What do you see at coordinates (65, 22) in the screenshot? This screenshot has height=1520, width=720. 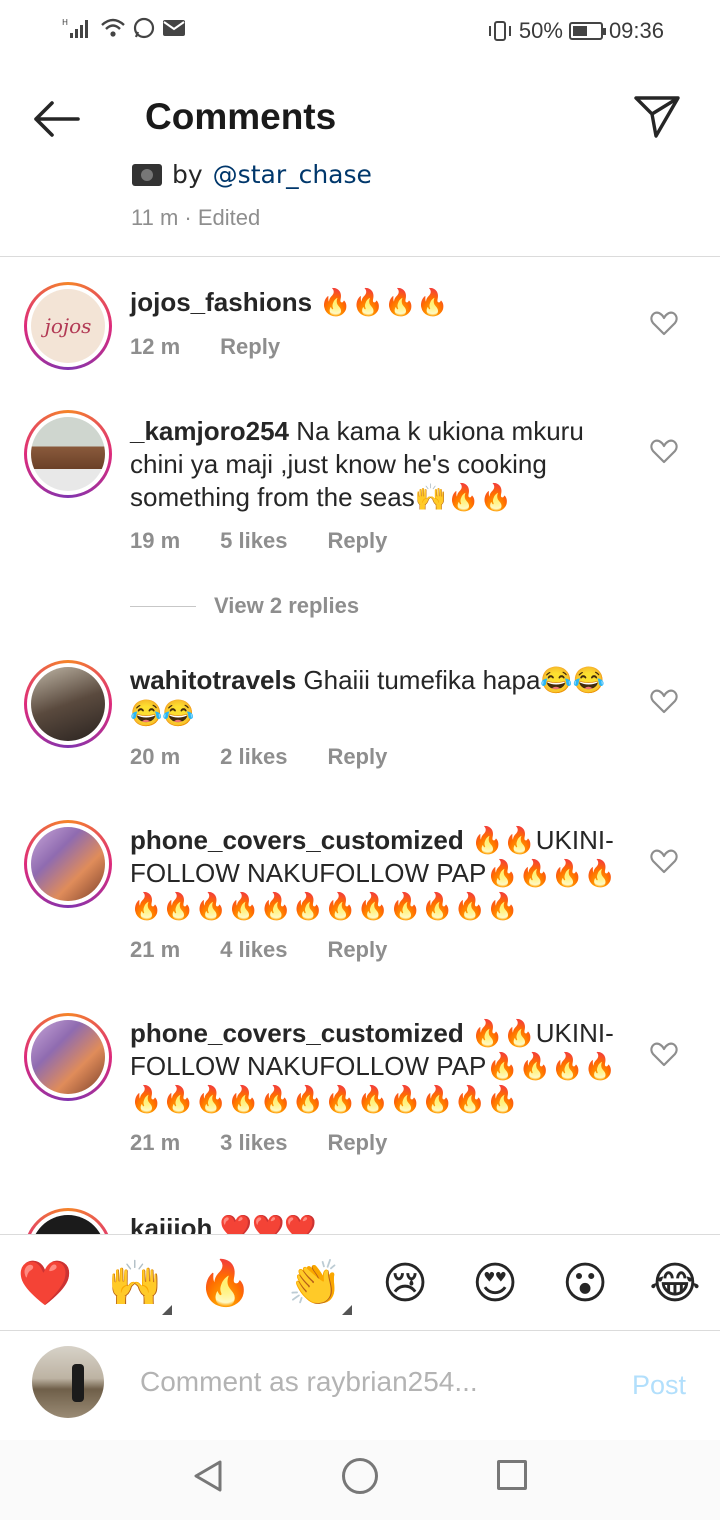 I see `svg-text: H` at bounding box center [65, 22].